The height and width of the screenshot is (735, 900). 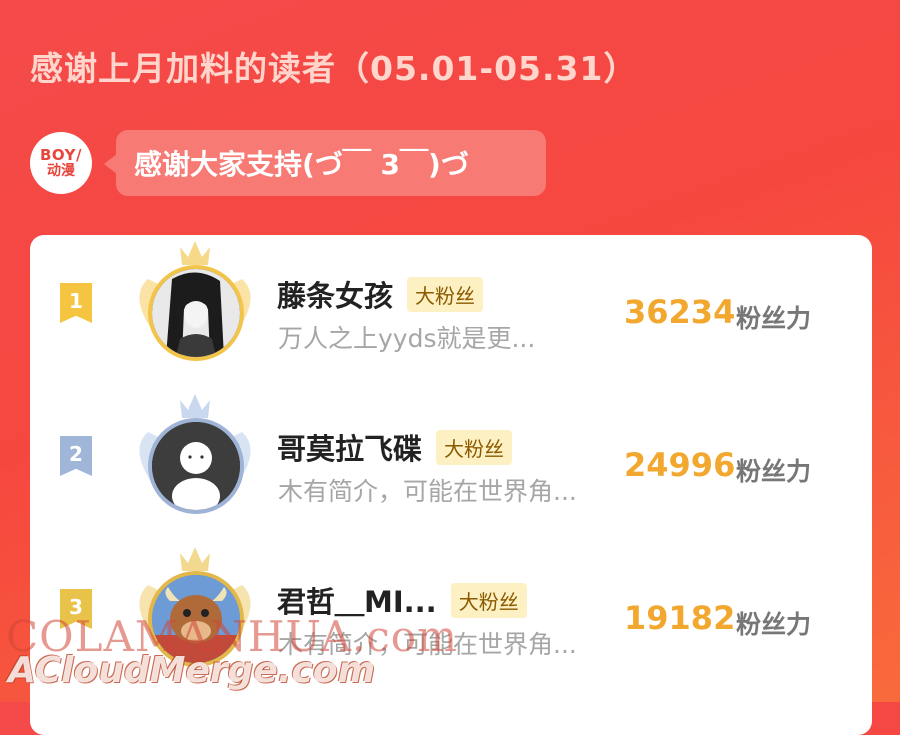 I want to click on message-bubble: 感谢大家支持(づ￣ 3￣)づ, so click(x=331, y=163).